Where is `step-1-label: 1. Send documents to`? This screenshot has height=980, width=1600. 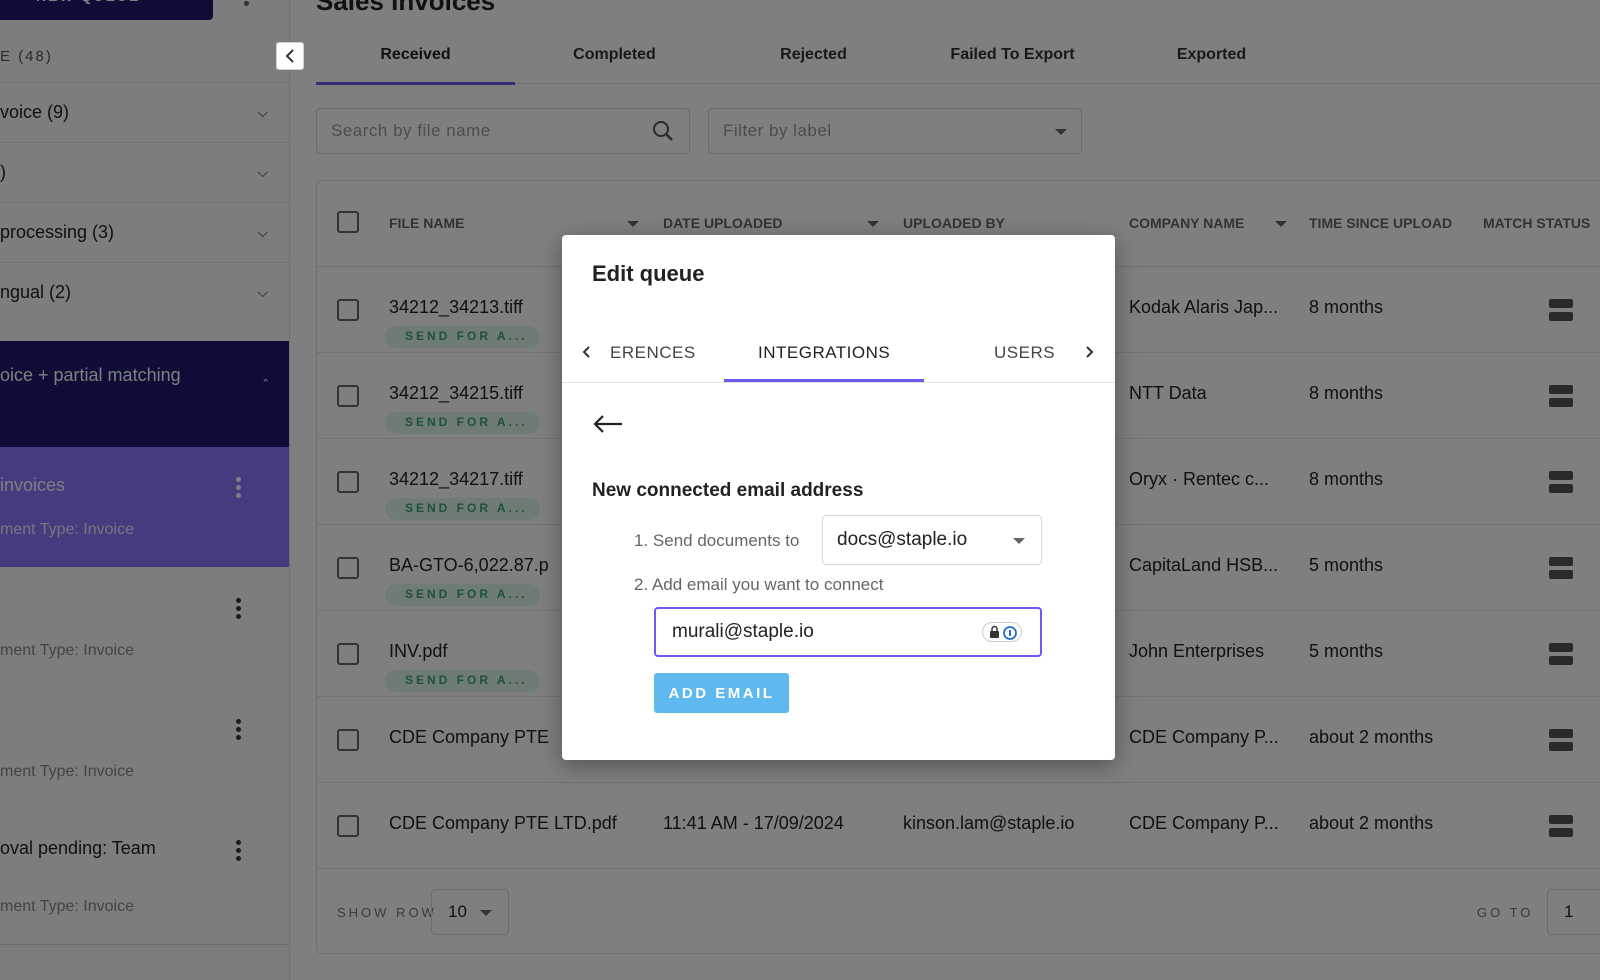
step-1-label: 1. Send documents to is located at coordinates (717, 540).